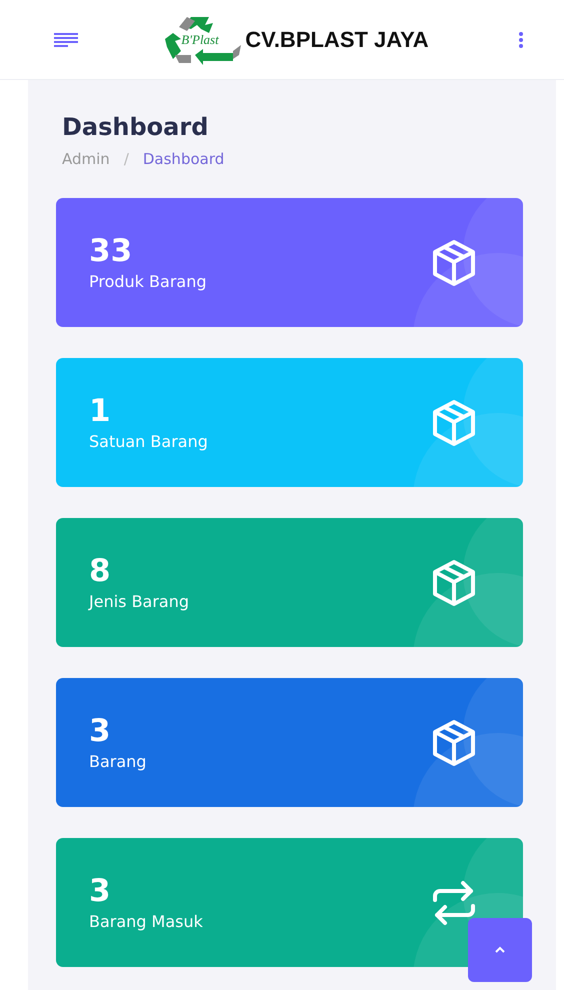 Image resolution: width=564 pixels, height=990 pixels. What do you see at coordinates (100, 411) in the screenshot?
I see `stat-value: 1` at bounding box center [100, 411].